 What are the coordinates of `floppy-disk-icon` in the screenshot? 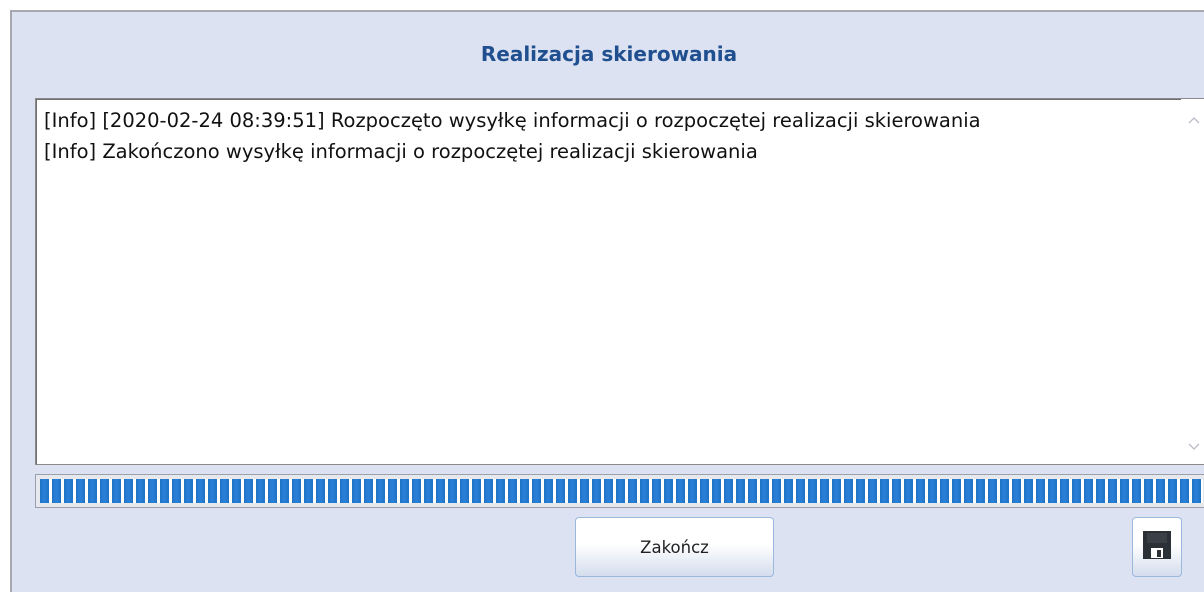 It's located at (1157, 547).